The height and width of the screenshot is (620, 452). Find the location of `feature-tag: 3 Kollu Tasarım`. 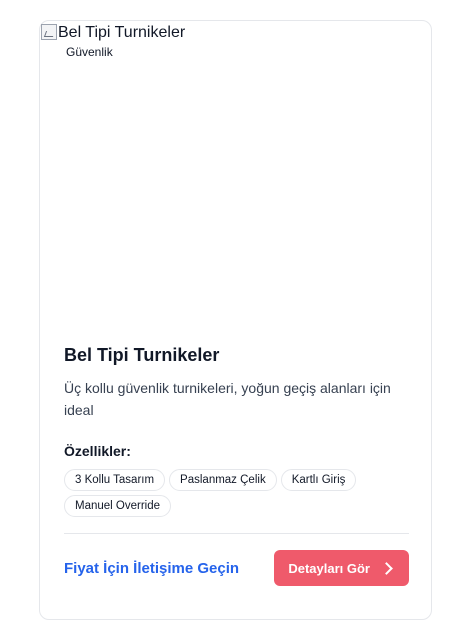

feature-tag: 3 Kollu Tasarım is located at coordinates (115, 480).